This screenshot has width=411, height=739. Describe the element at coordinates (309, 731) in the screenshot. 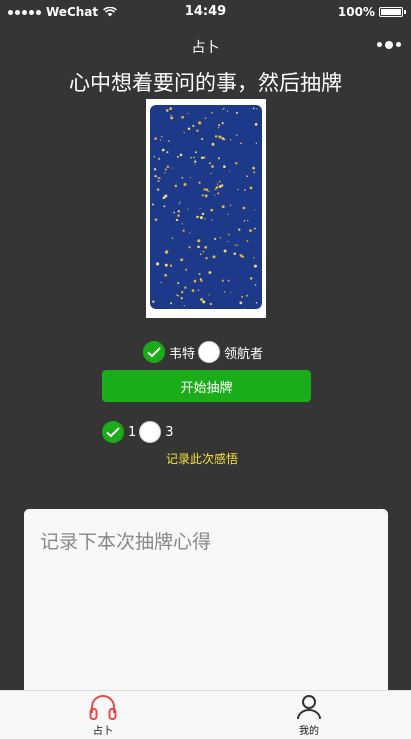

I see `tab-label-mine: 我的` at that location.